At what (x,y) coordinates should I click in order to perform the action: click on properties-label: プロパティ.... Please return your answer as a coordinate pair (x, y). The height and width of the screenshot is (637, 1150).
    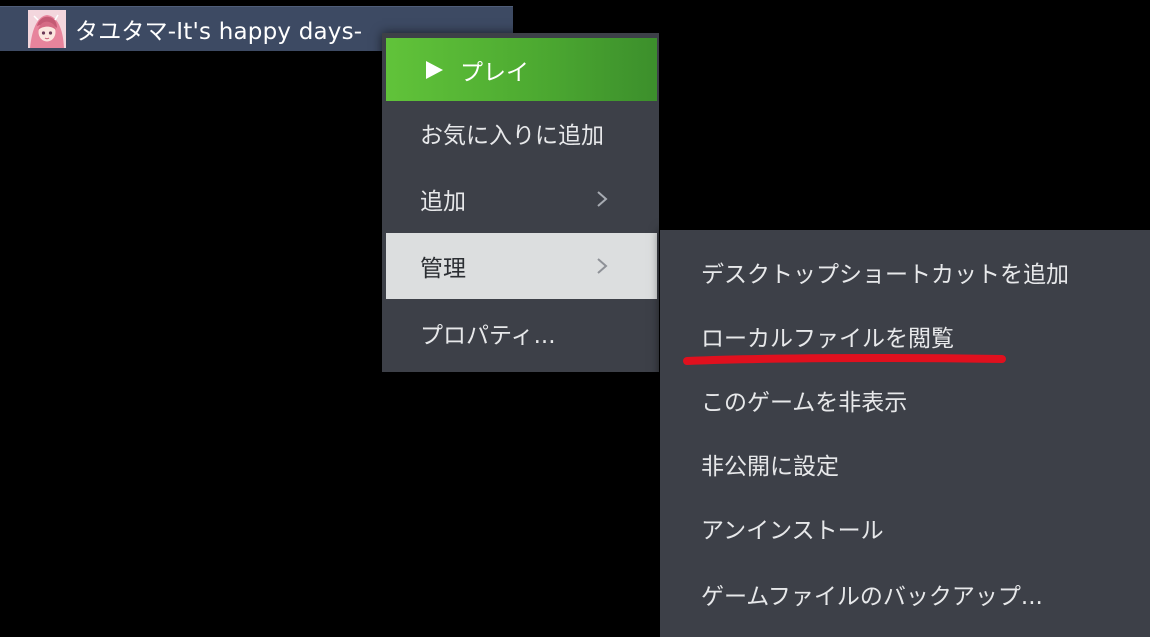
    Looking at the image, I should click on (488, 336).